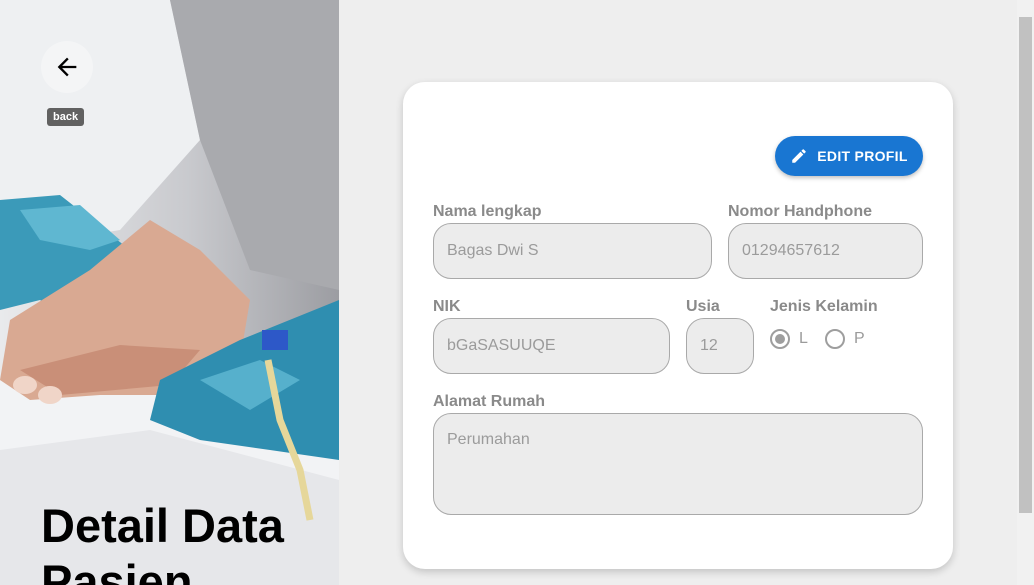 Image resolution: width=1034 pixels, height=585 pixels. Describe the element at coordinates (487, 211) in the screenshot. I see `name-label: Nama lengkap` at that location.